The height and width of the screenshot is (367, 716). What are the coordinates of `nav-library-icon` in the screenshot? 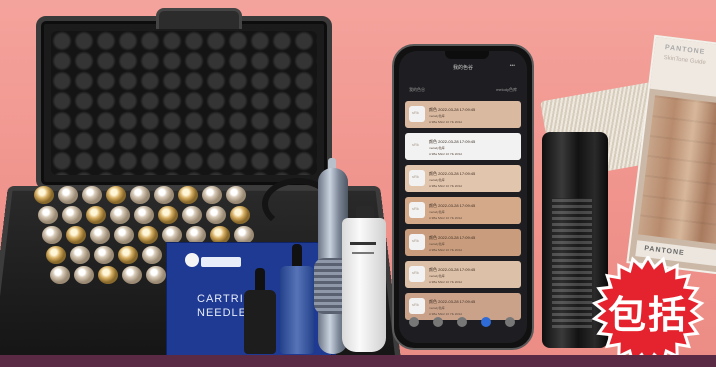 It's located at (486, 322).